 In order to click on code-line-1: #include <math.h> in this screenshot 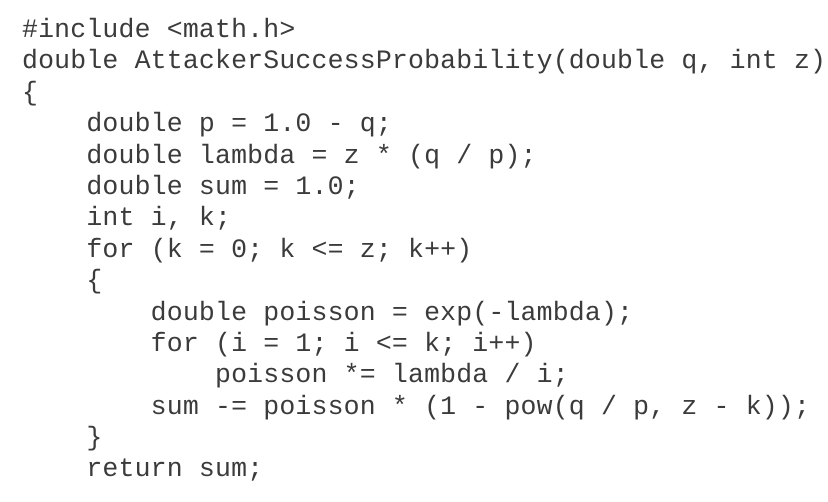, I will do `click(159, 30)`.